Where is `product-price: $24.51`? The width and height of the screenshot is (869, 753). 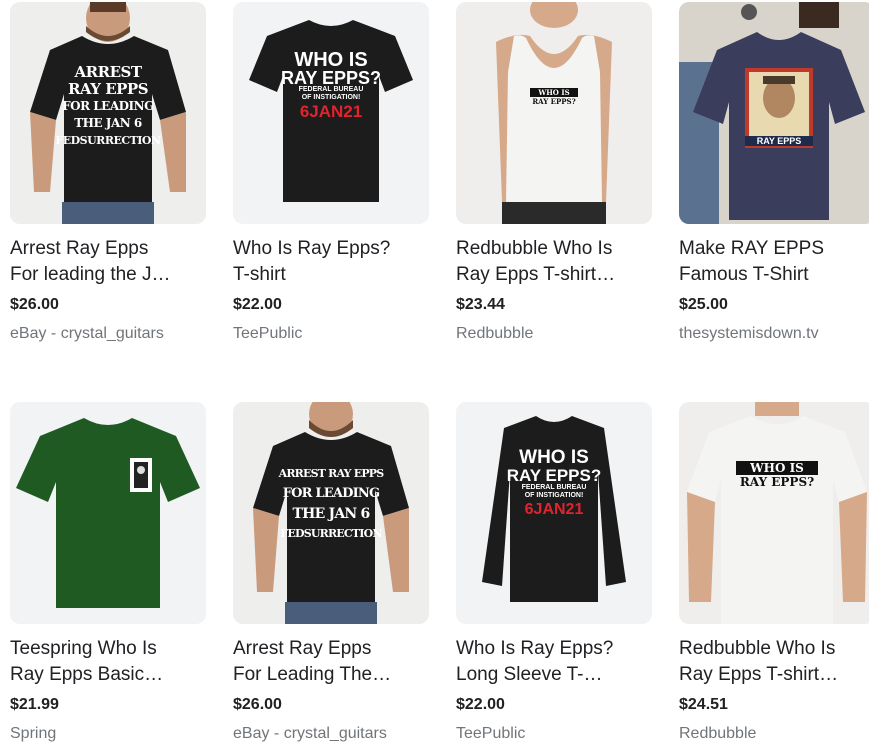
product-price: $24.51 is located at coordinates (703, 704).